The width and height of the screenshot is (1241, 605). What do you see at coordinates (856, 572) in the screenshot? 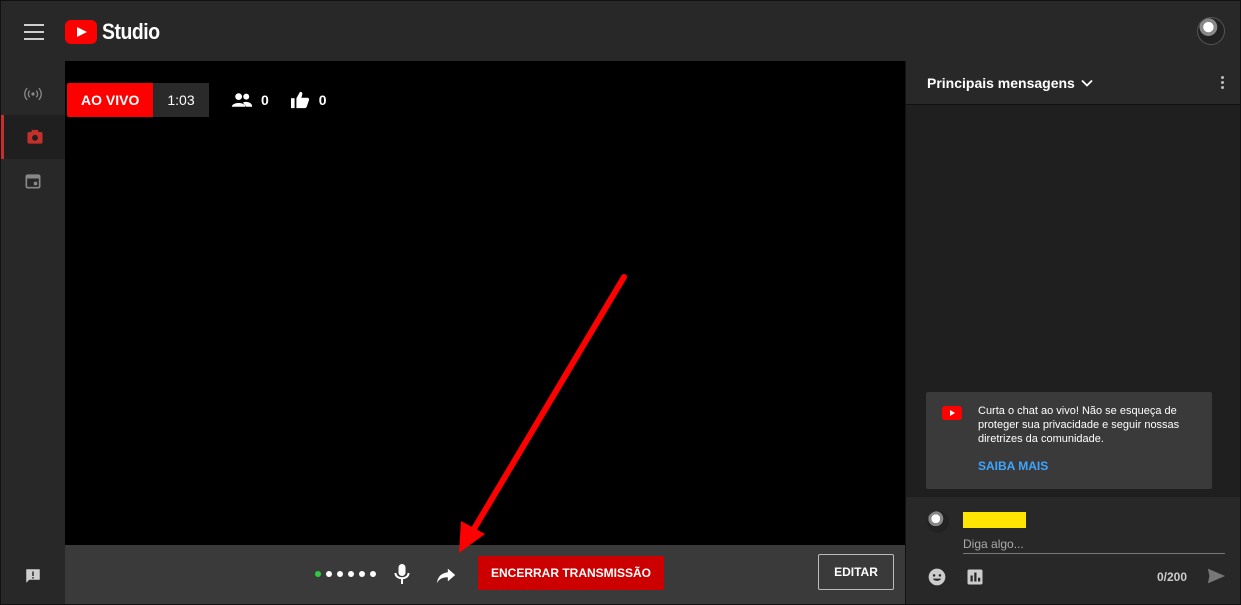
I see `edit-button: EDITAR` at bounding box center [856, 572].